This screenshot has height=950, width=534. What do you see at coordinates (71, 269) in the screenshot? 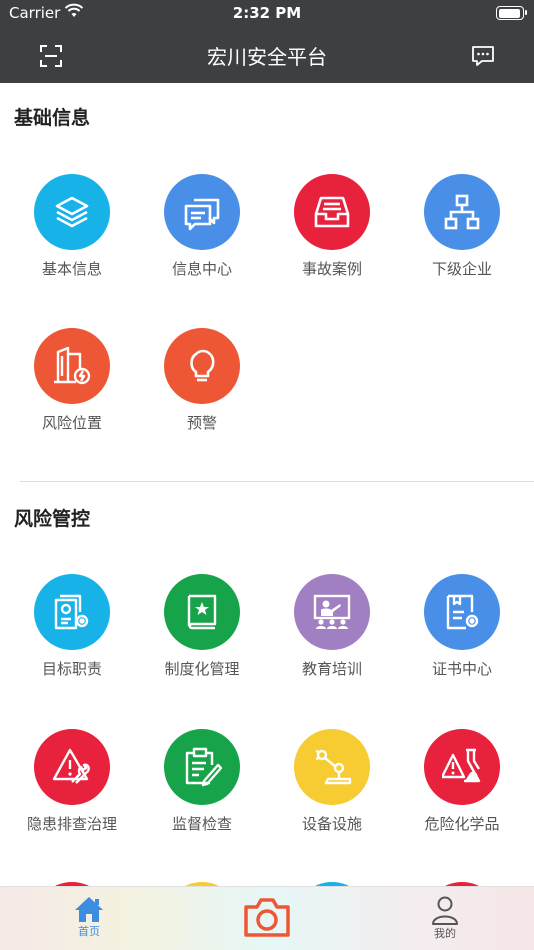
I see `grid-item-label: 基本信息` at bounding box center [71, 269].